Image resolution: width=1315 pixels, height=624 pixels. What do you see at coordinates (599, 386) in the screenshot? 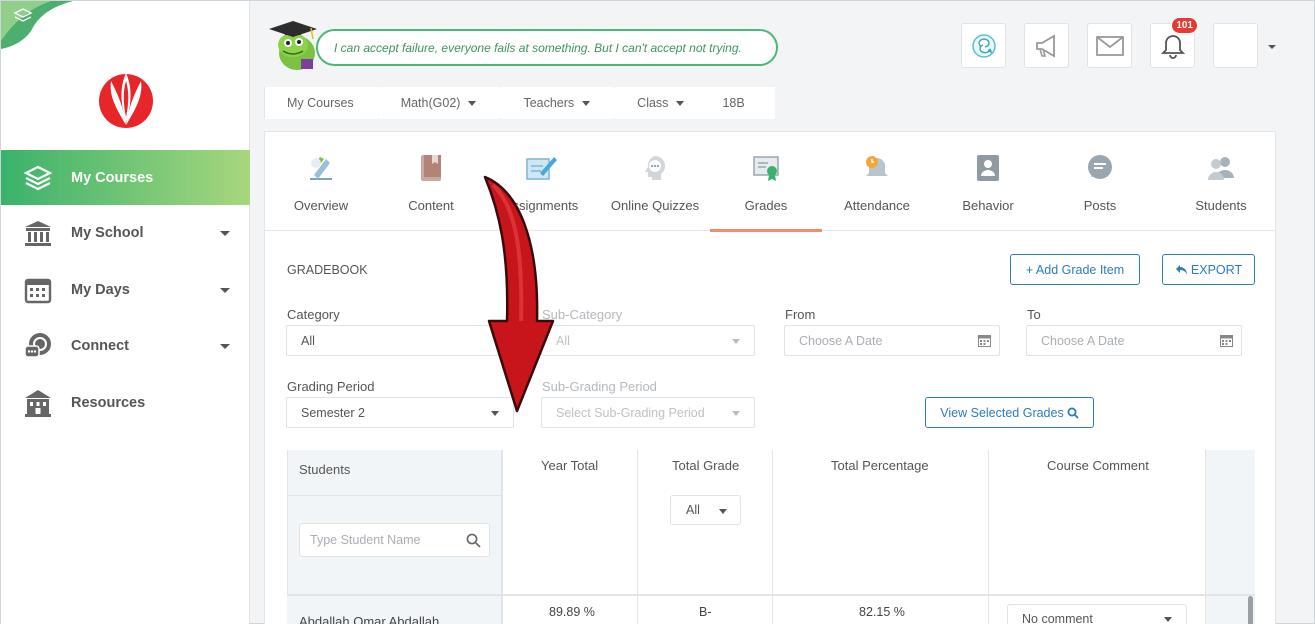
I see `sub-grading-period-label: Sub-Grading Period` at bounding box center [599, 386].